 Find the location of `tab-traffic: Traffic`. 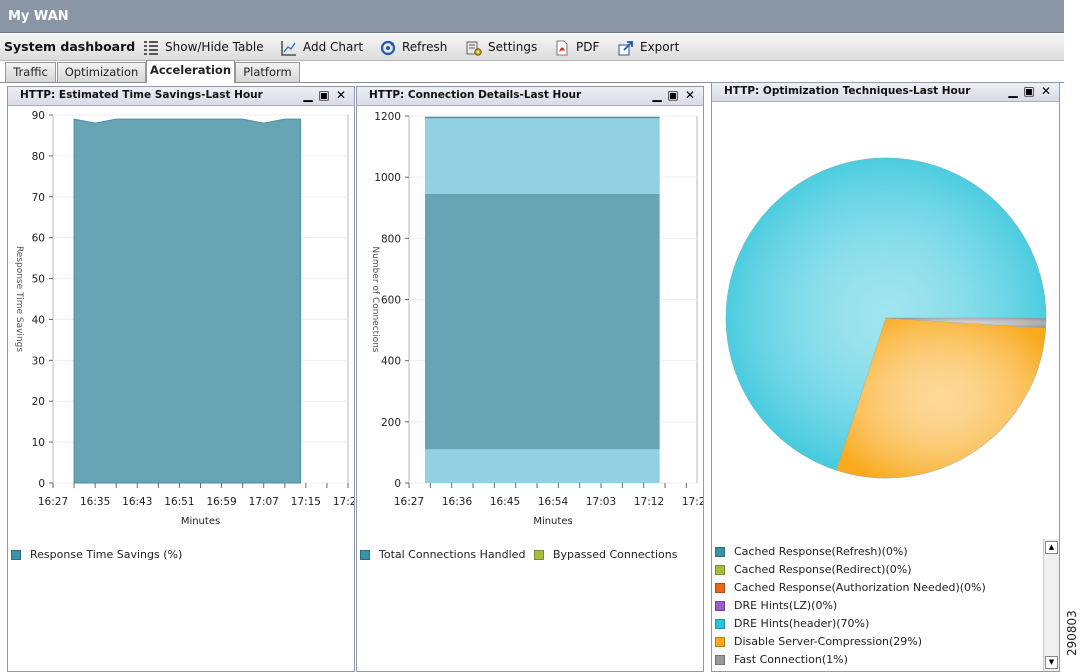

tab-traffic: Traffic is located at coordinates (30, 72).